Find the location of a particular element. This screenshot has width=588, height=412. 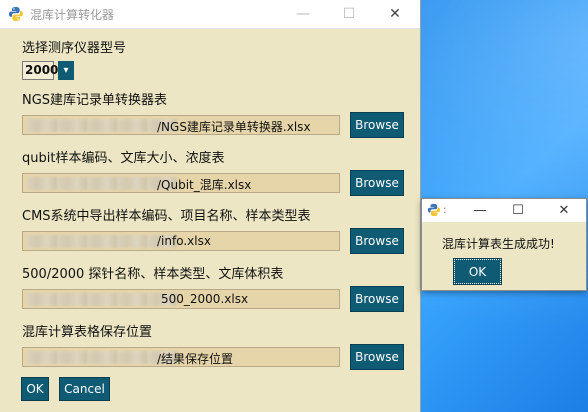

cancel-button: Cancel is located at coordinates (84, 389).